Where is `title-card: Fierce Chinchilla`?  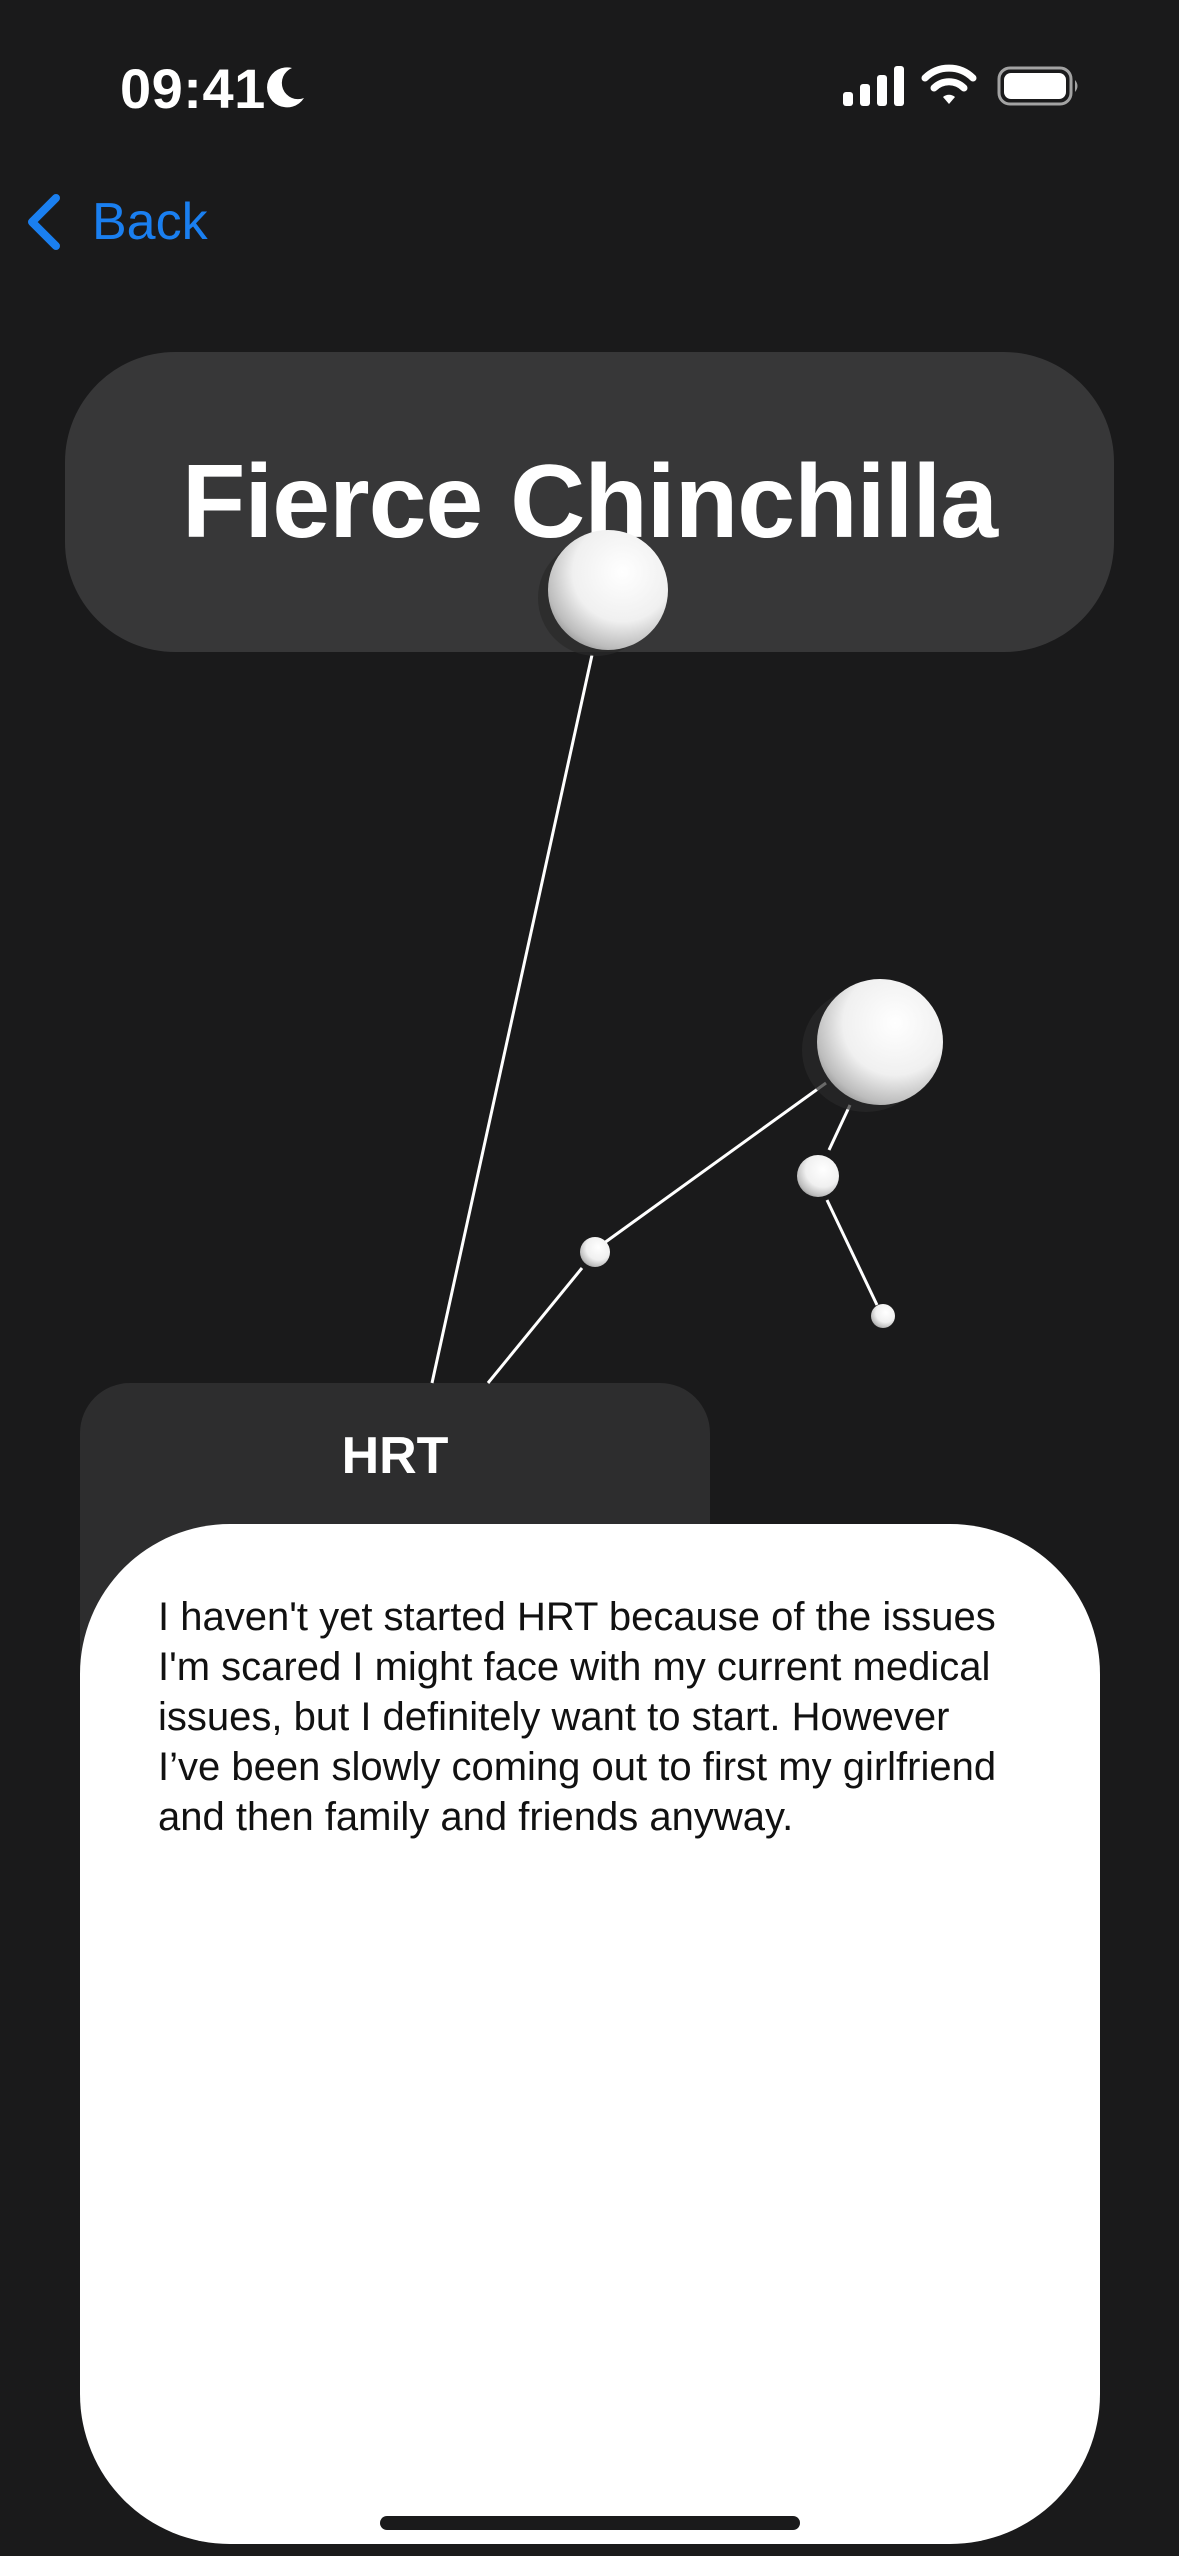
title-card: Fierce Chinchilla is located at coordinates (589, 502).